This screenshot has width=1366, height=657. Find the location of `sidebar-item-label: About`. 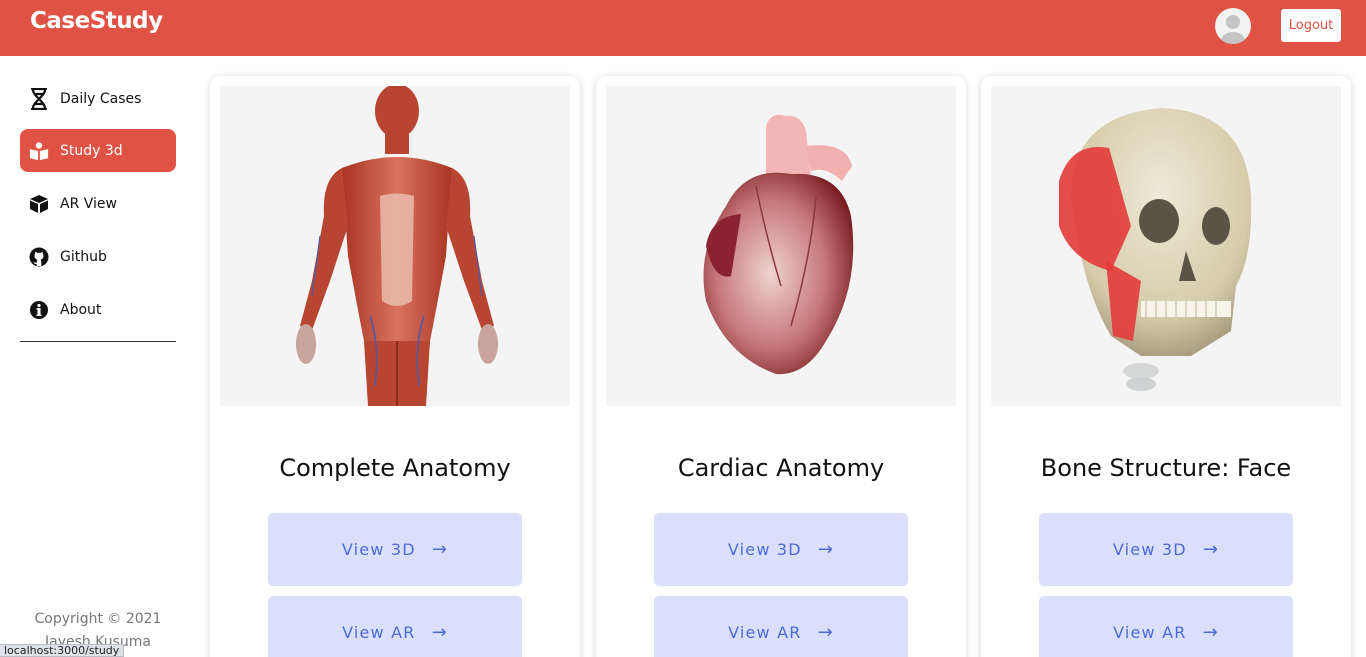

sidebar-item-label: About is located at coordinates (81, 309).